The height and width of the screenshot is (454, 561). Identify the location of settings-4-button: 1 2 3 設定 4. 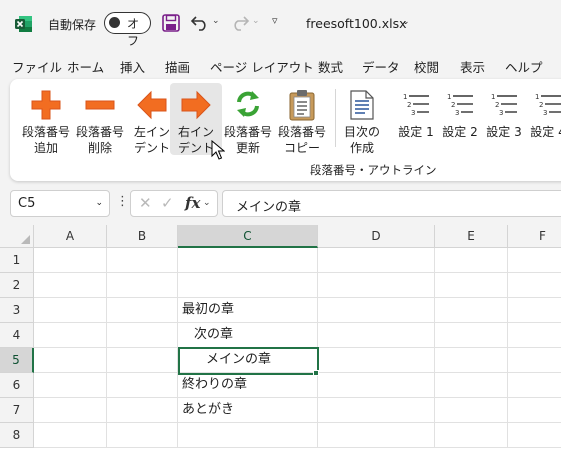
(543, 119).